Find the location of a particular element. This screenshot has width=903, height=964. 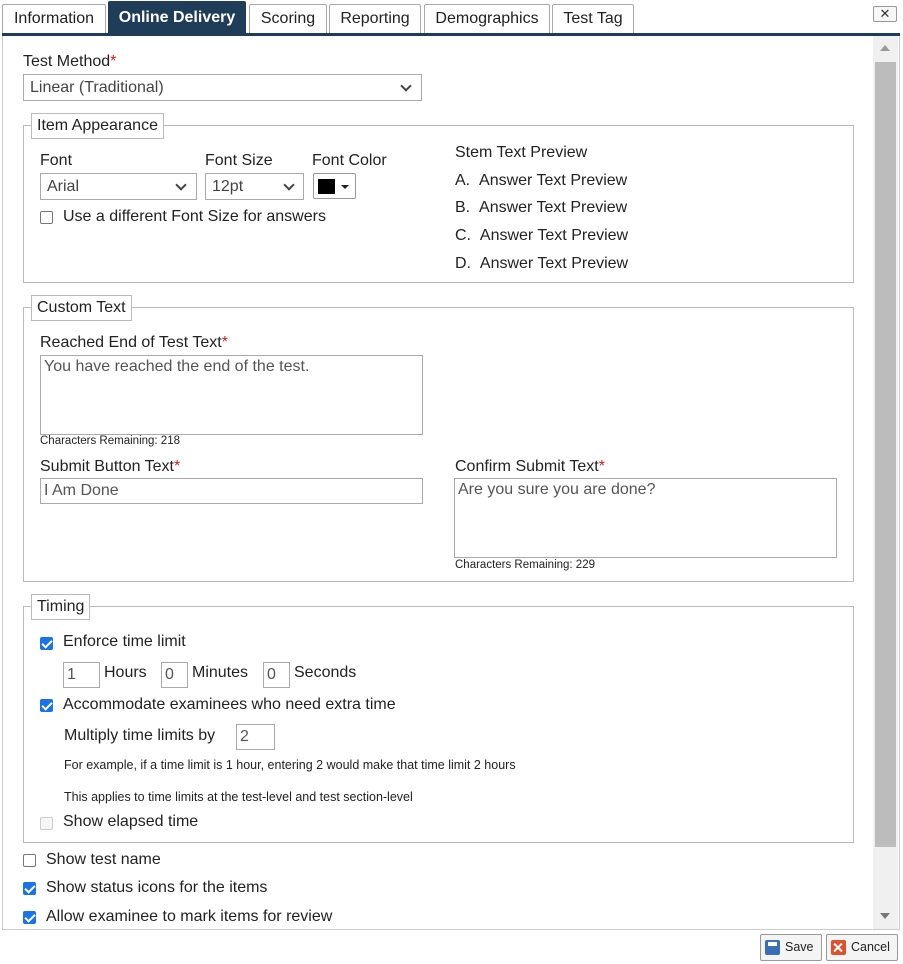

close-icon: ✕ is located at coordinates (885, 13).